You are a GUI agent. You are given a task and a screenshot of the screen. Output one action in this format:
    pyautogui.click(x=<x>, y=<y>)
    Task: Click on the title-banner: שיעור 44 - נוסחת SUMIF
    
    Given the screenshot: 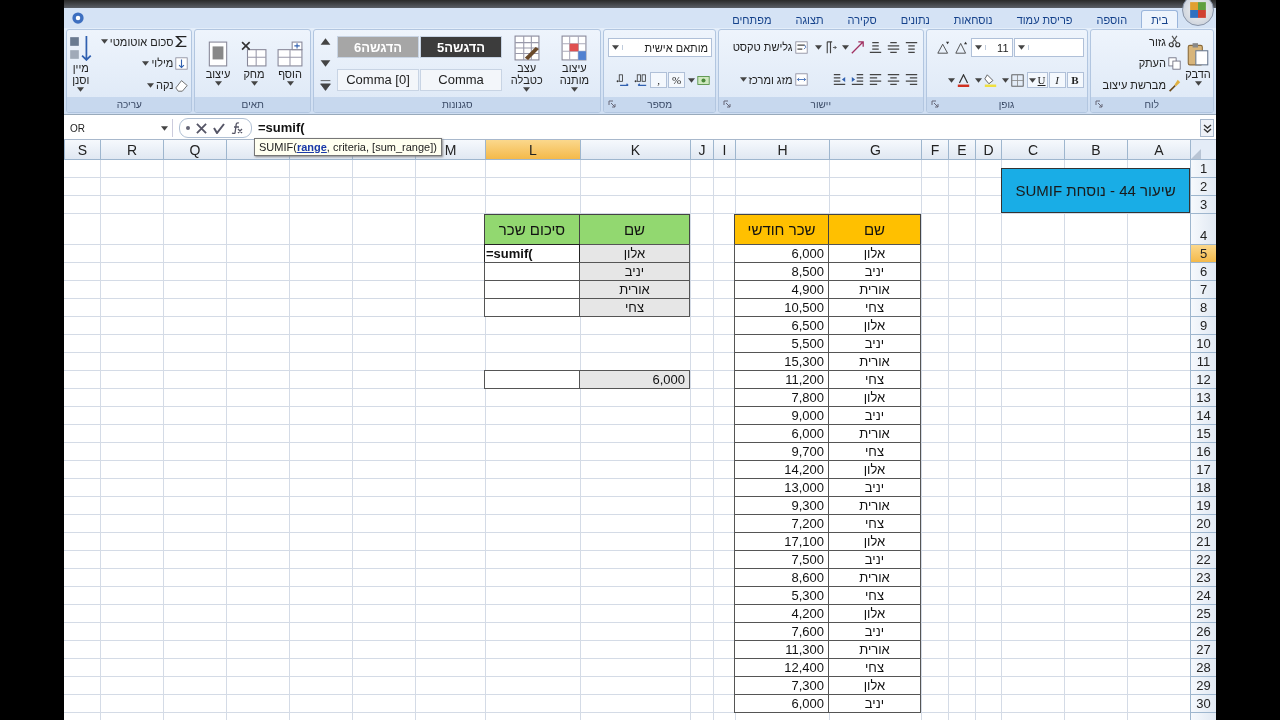 What is the action you would take?
    pyautogui.click(x=1095, y=190)
    